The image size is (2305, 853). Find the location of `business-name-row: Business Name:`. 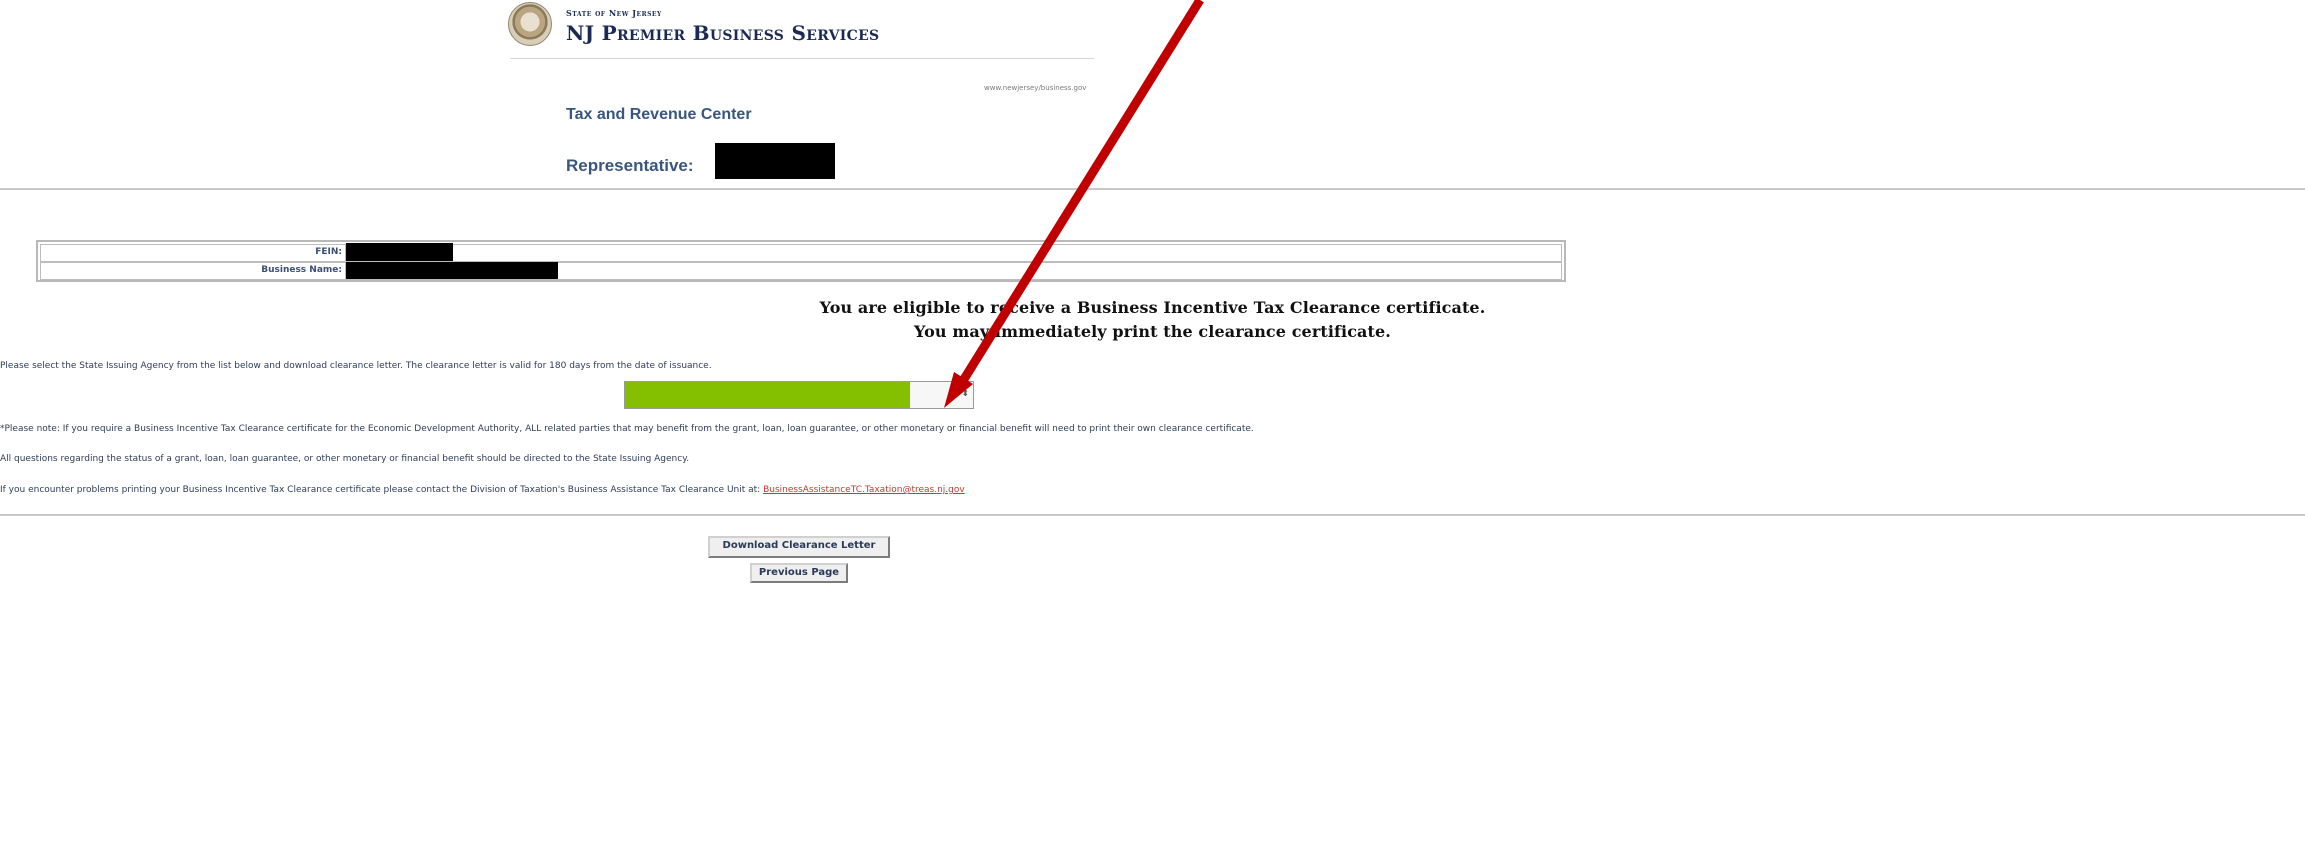

business-name-row: Business Name: is located at coordinates (801, 271).